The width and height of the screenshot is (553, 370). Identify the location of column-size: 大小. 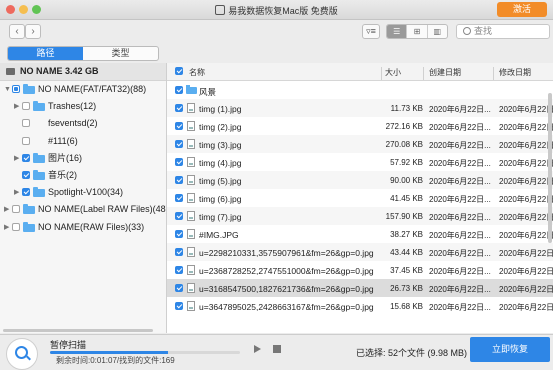
(393, 72).